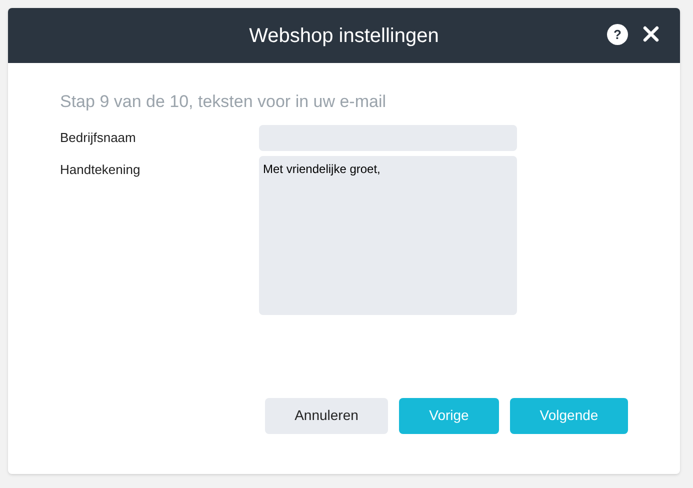 This screenshot has width=693, height=488. Describe the element at coordinates (617, 34) in the screenshot. I see `help-button: ?` at that location.